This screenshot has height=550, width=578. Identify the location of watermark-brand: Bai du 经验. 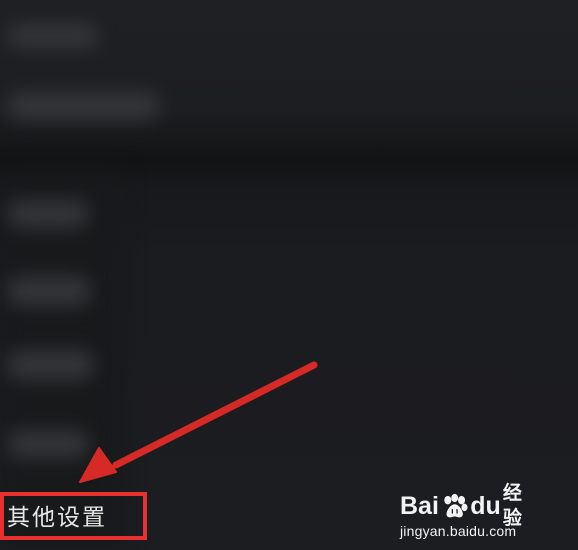
(470, 505).